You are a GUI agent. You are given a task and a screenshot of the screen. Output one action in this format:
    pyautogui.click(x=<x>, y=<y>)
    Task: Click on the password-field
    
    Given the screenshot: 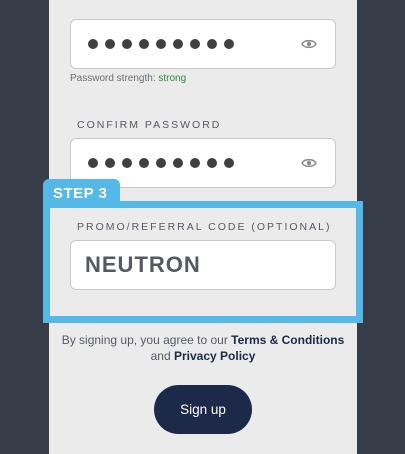 What is the action you would take?
    pyautogui.click(x=203, y=44)
    